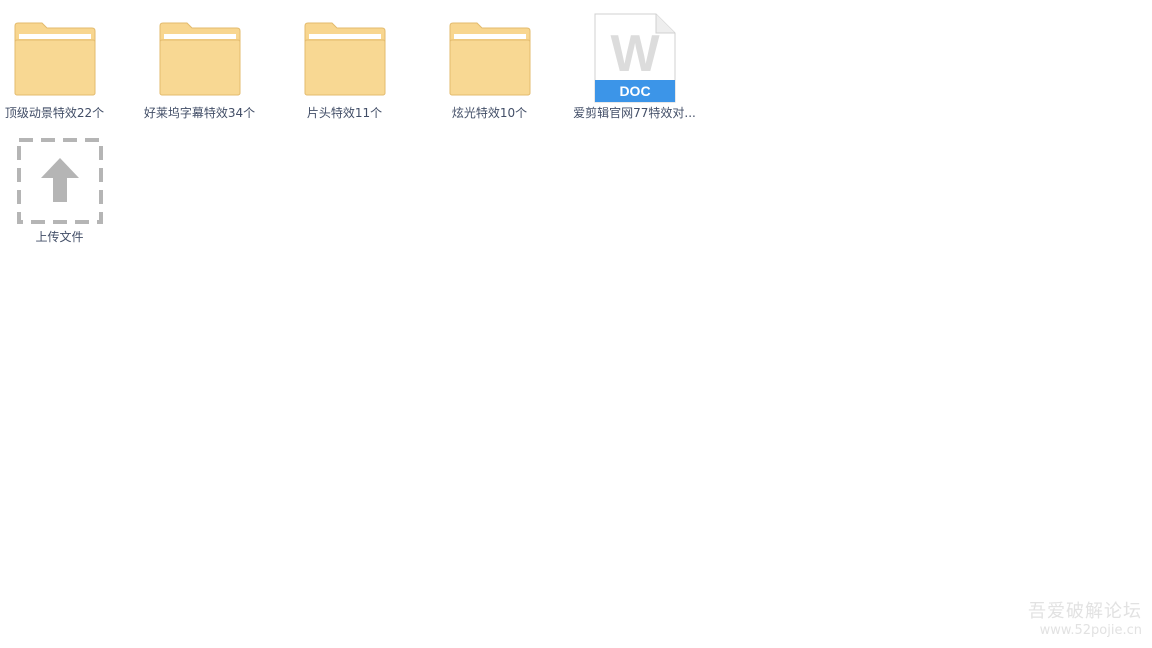  What do you see at coordinates (489, 113) in the screenshot?
I see `file-name: 炫光特效10个` at bounding box center [489, 113].